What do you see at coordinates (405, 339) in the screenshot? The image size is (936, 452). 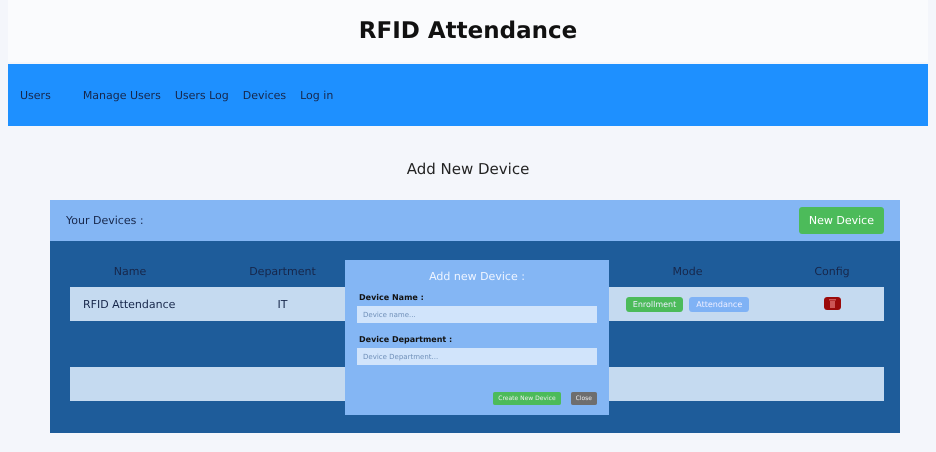 I see `field-label: Device Department :` at bounding box center [405, 339].